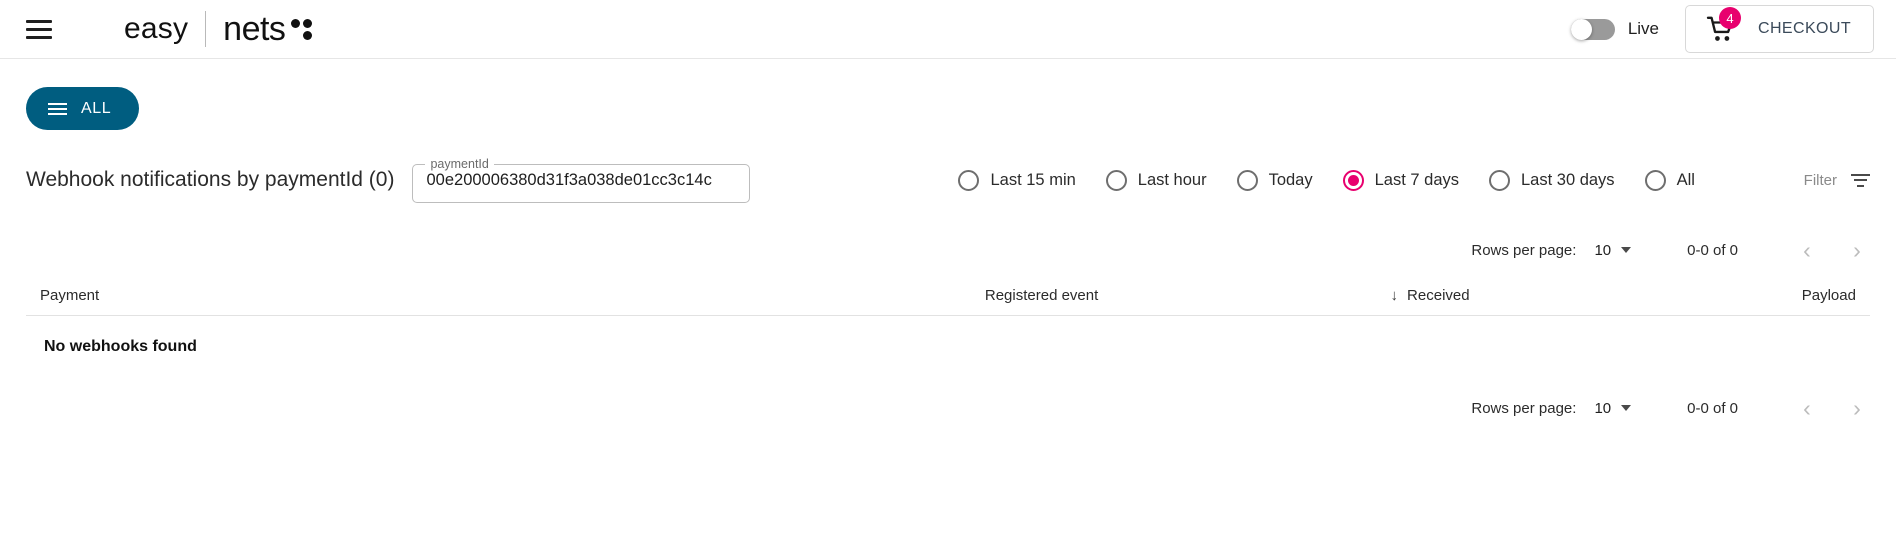 This screenshot has height=550, width=1896. Describe the element at coordinates (206, 29) in the screenshot. I see `brand-divider` at that location.